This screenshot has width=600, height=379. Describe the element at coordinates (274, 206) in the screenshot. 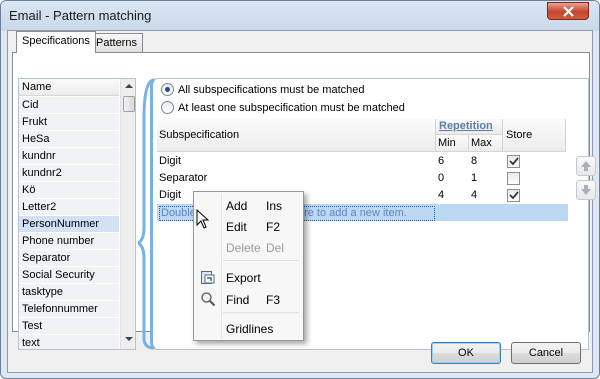

I see `menu-item-shortcut: Ins` at that location.